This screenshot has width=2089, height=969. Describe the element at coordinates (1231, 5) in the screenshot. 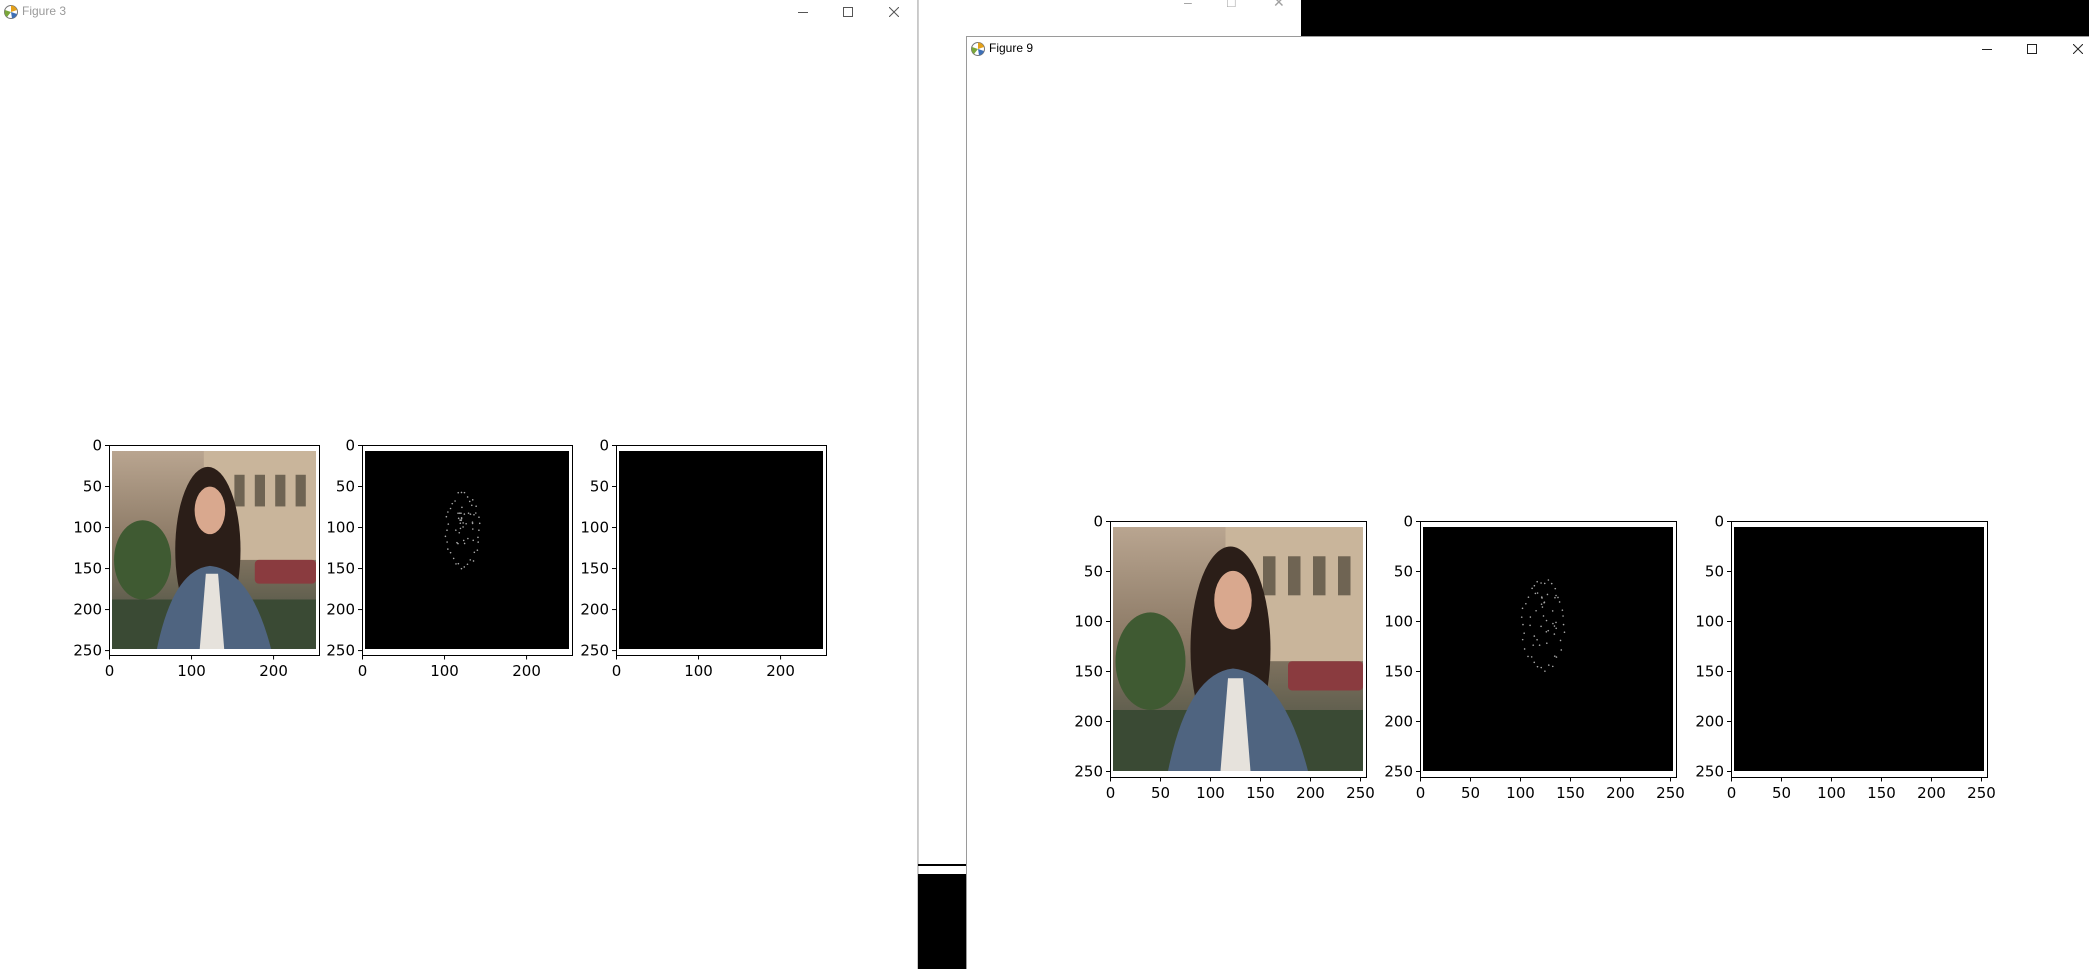

I see `maximize-icon: □` at that location.